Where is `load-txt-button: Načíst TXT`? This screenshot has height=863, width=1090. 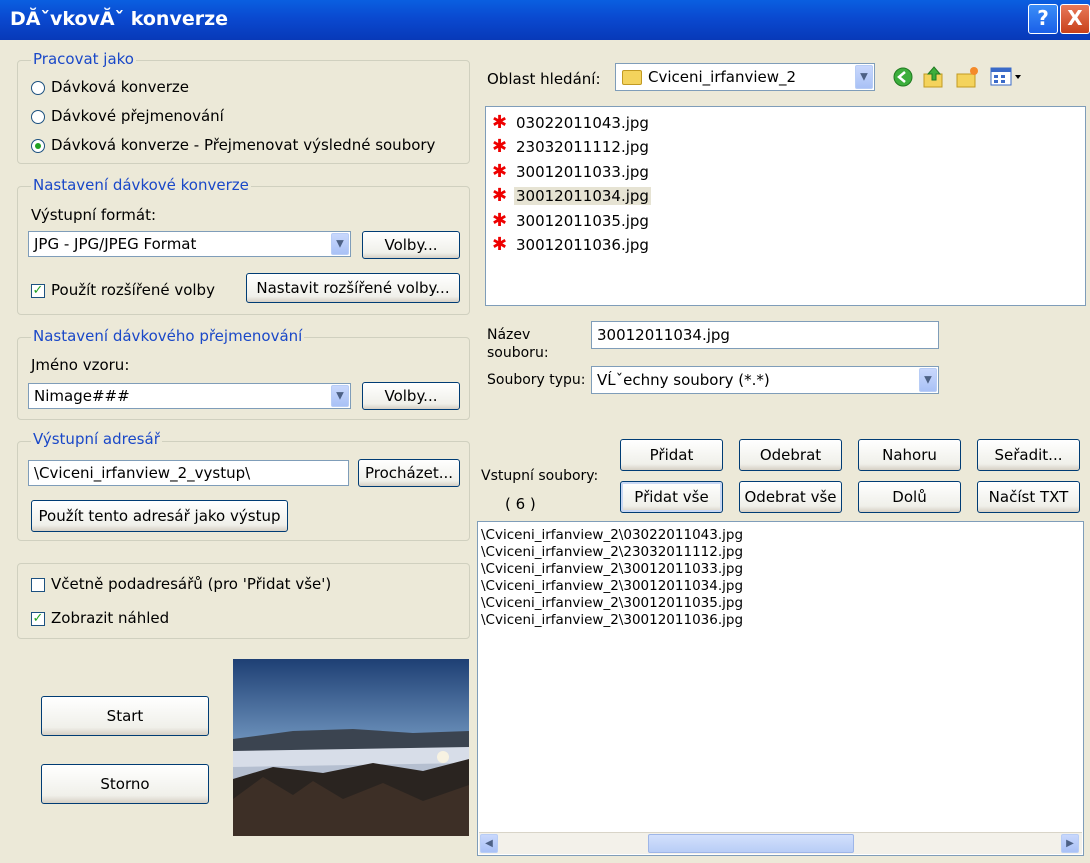
load-txt-button: Načíst TXT is located at coordinates (1028, 497).